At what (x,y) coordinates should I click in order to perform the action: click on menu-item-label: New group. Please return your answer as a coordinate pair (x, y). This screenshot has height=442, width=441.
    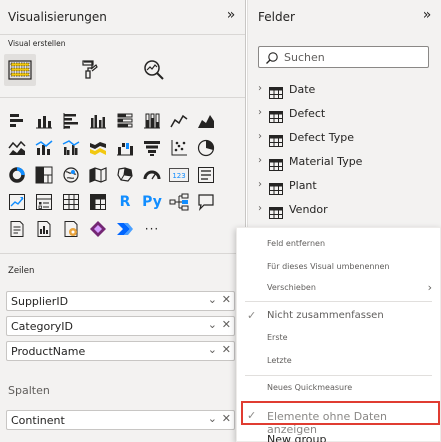
    Looking at the image, I should click on (297, 437).